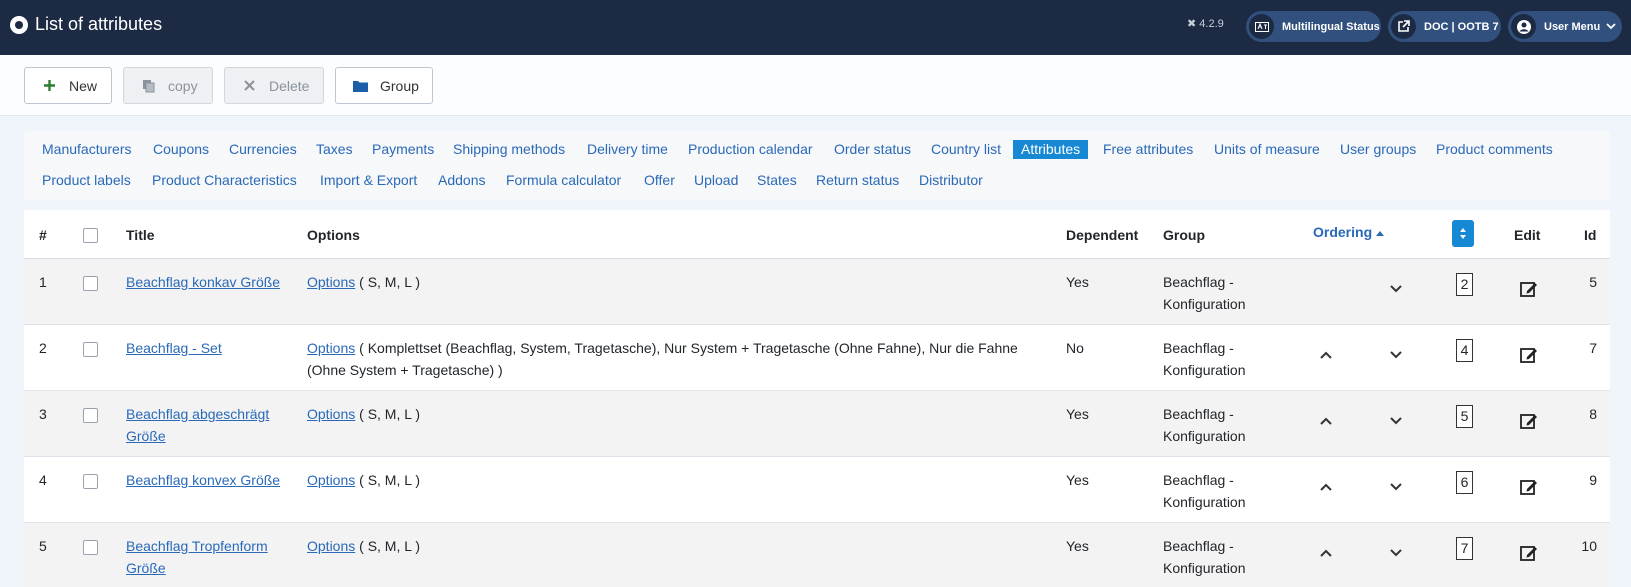 The image size is (1631, 587). I want to click on attribute-title-link: Beachflag konvex Größe, so click(203, 480).